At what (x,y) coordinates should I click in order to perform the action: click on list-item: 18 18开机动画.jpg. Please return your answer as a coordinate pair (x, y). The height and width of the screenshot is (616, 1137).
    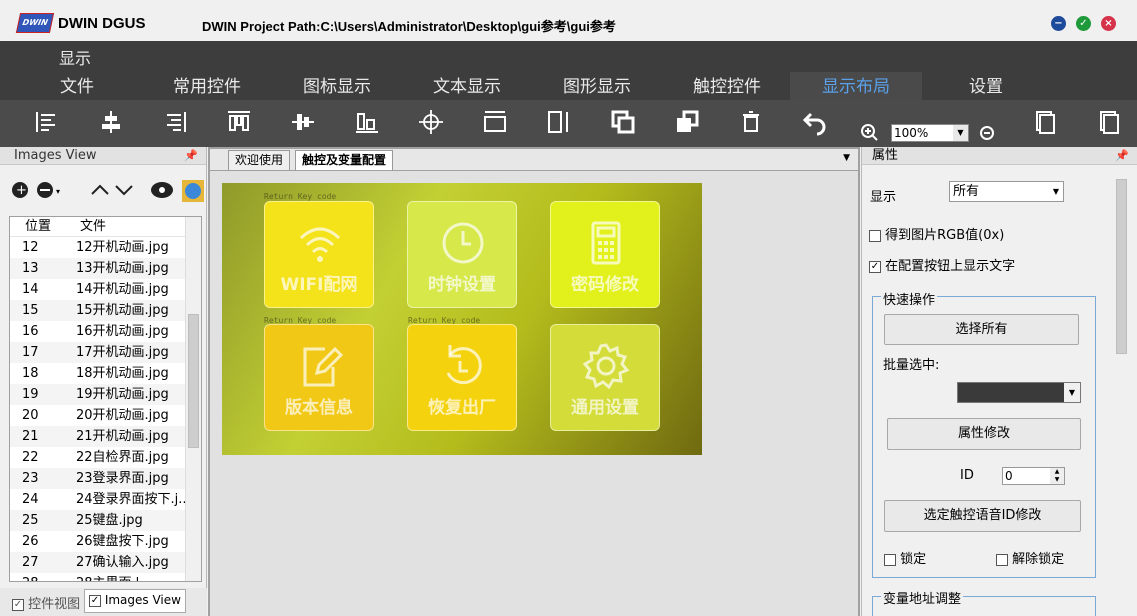
    Looking at the image, I should click on (105, 373).